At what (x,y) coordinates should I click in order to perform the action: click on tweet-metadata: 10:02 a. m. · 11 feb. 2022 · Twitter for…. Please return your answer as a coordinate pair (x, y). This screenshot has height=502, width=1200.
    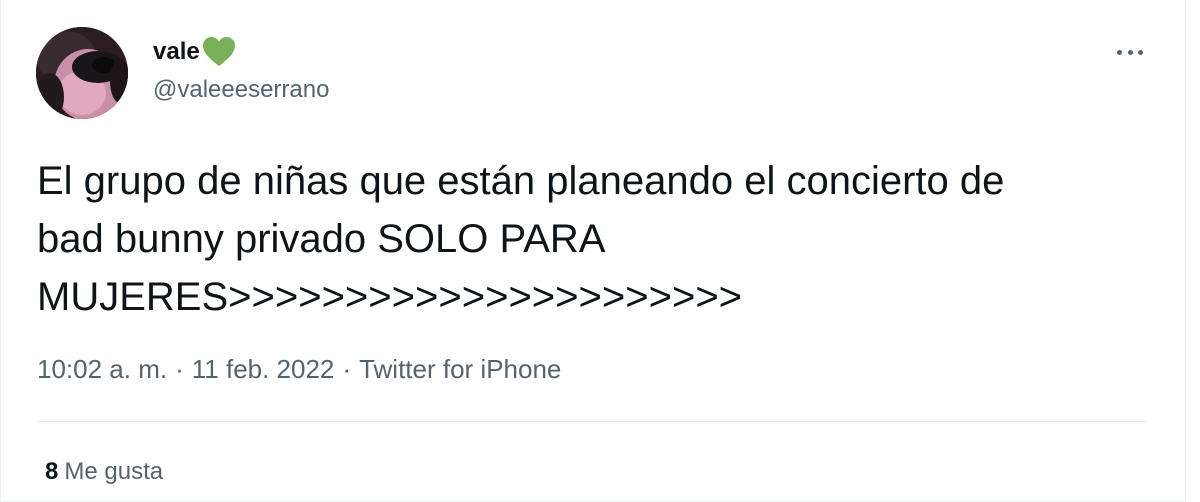
    Looking at the image, I should click on (299, 369).